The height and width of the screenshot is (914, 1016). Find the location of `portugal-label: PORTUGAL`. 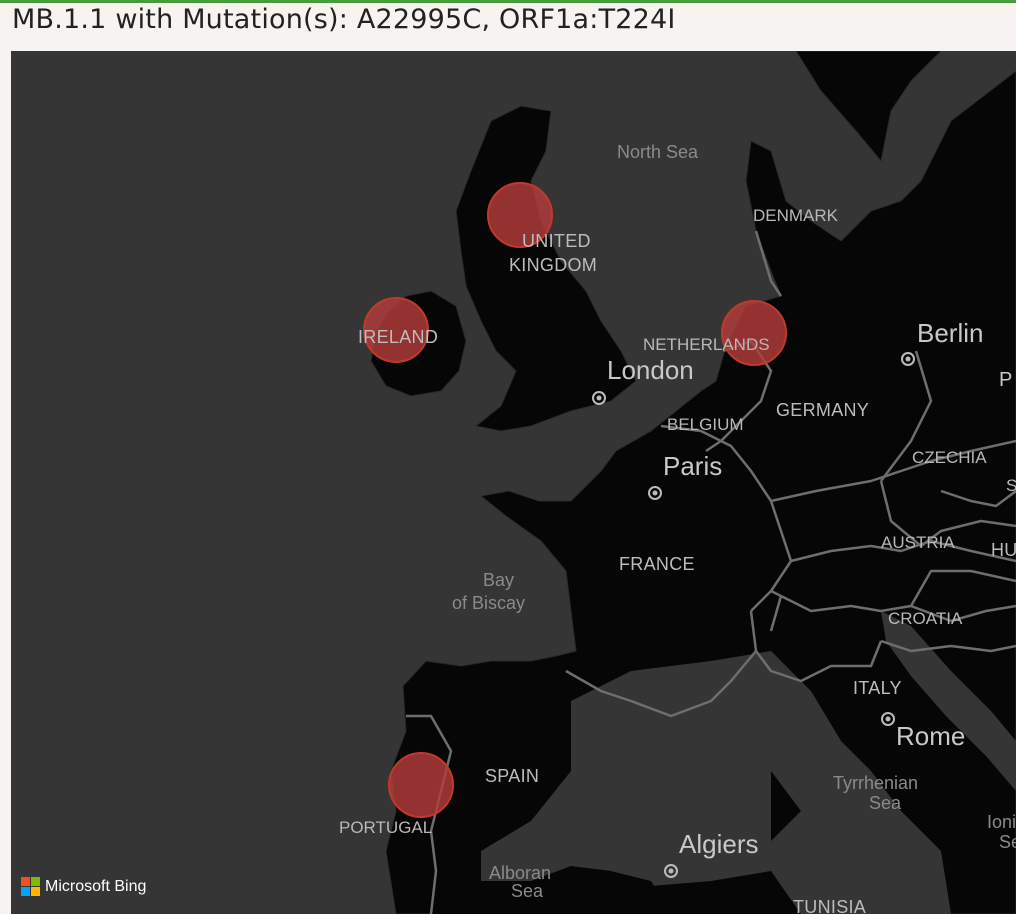

portugal-label: PORTUGAL is located at coordinates (386, 827).